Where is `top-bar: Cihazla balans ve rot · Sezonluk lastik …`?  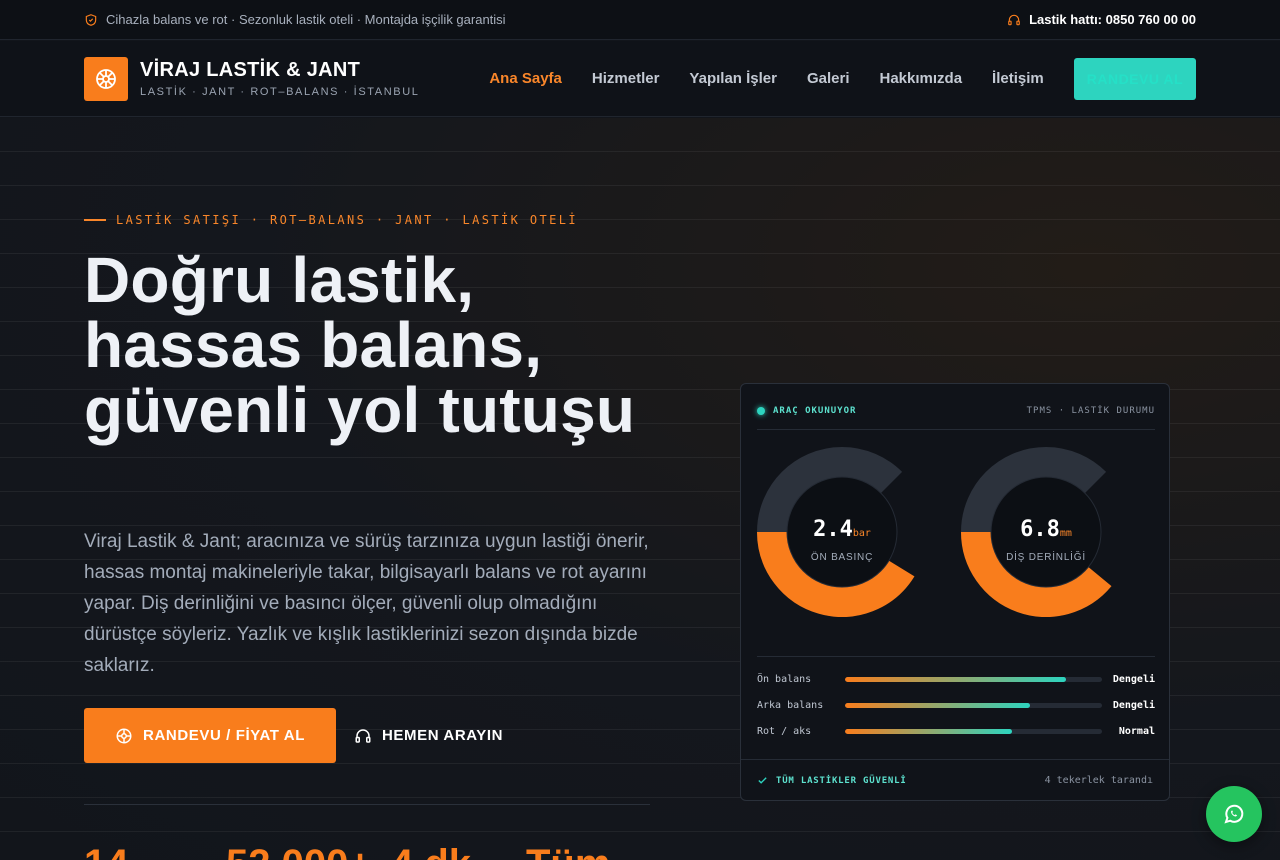
top-bar: Cihazla balans ve rot · Sezonluk lastik … is located at coordinates (640, 20).